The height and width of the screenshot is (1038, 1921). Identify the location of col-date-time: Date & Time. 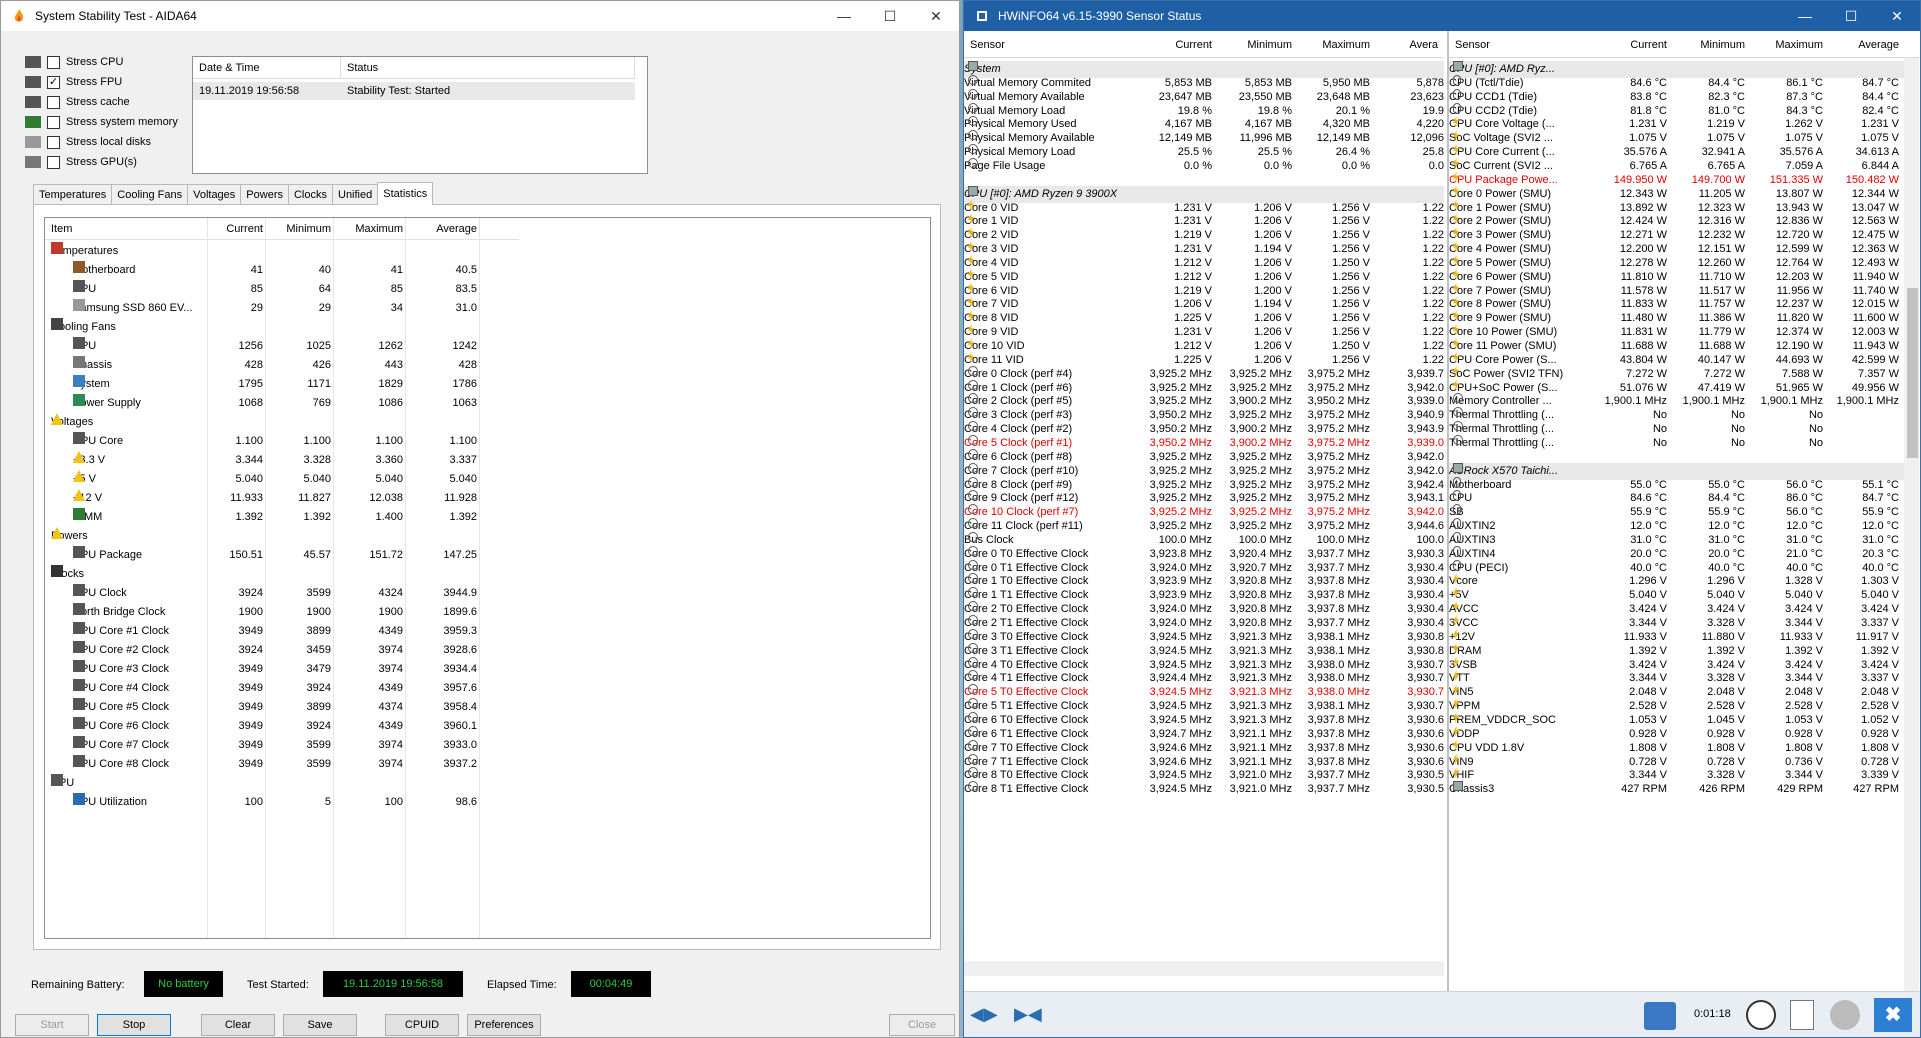
(267, 68).